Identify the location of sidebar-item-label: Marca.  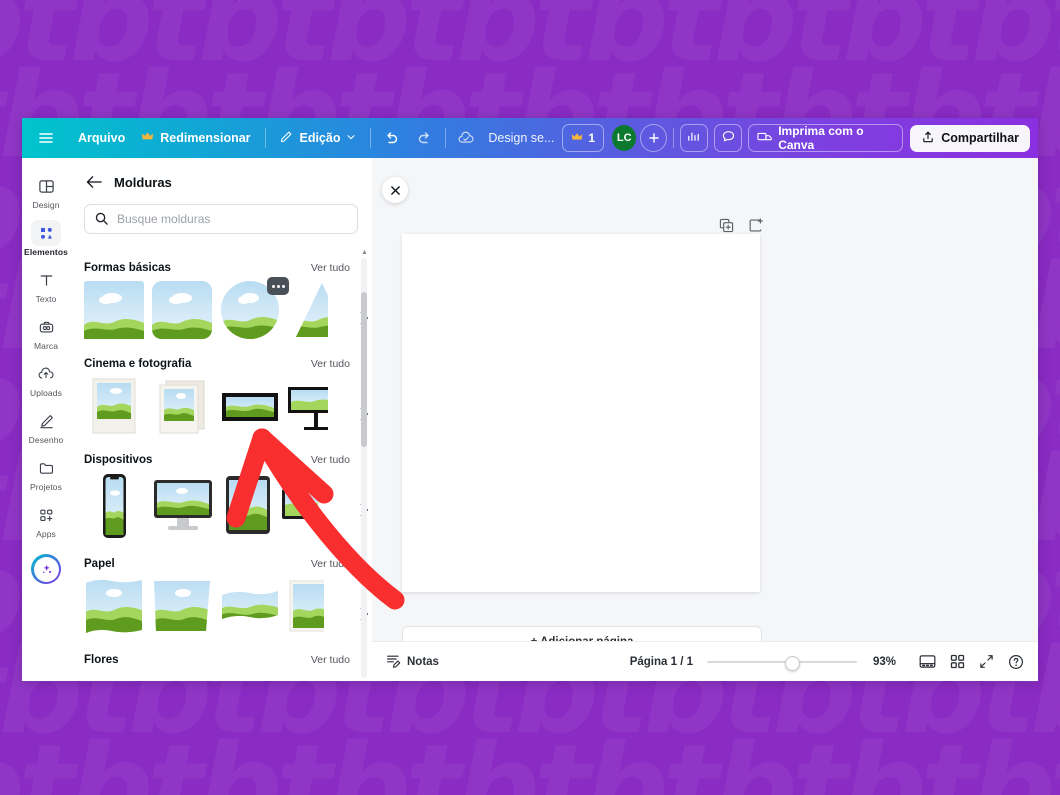
(46, 346).